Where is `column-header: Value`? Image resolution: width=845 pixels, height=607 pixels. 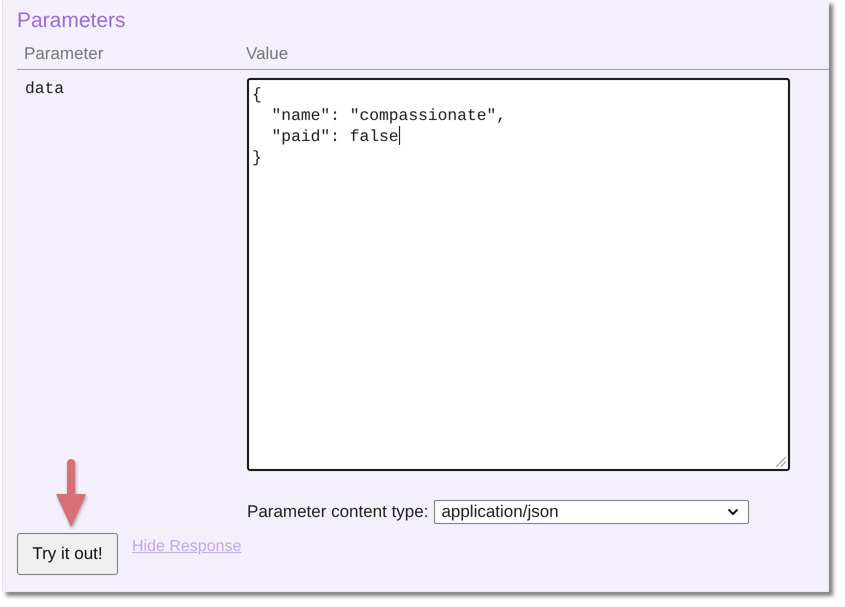
column-header: Value is located at coordinates (267, 54).